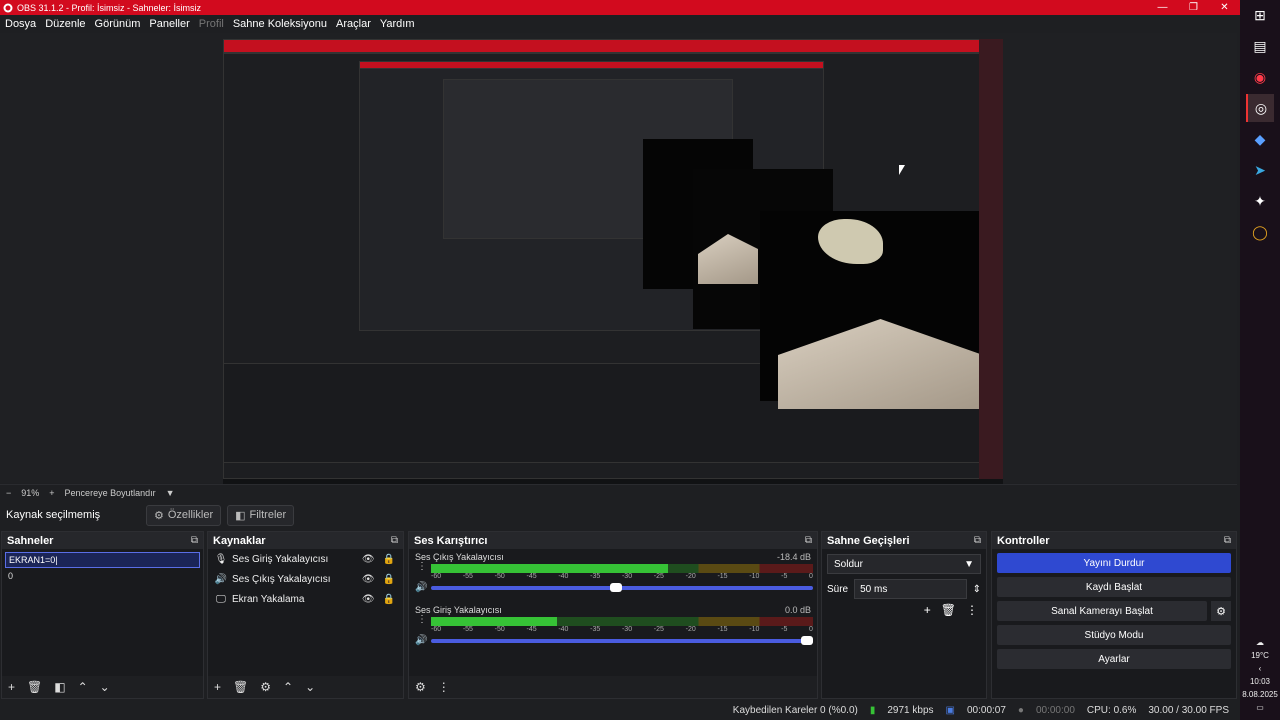 This screenshot has height=720, width=1280. I want to click on scale-tick: -55, so click(467, 576).